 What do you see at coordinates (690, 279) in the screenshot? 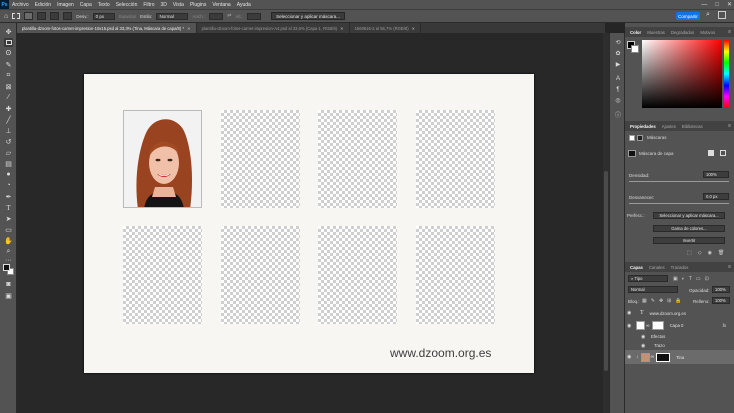
I see `filter-type-icon: T` at bounding box center [690, 279].